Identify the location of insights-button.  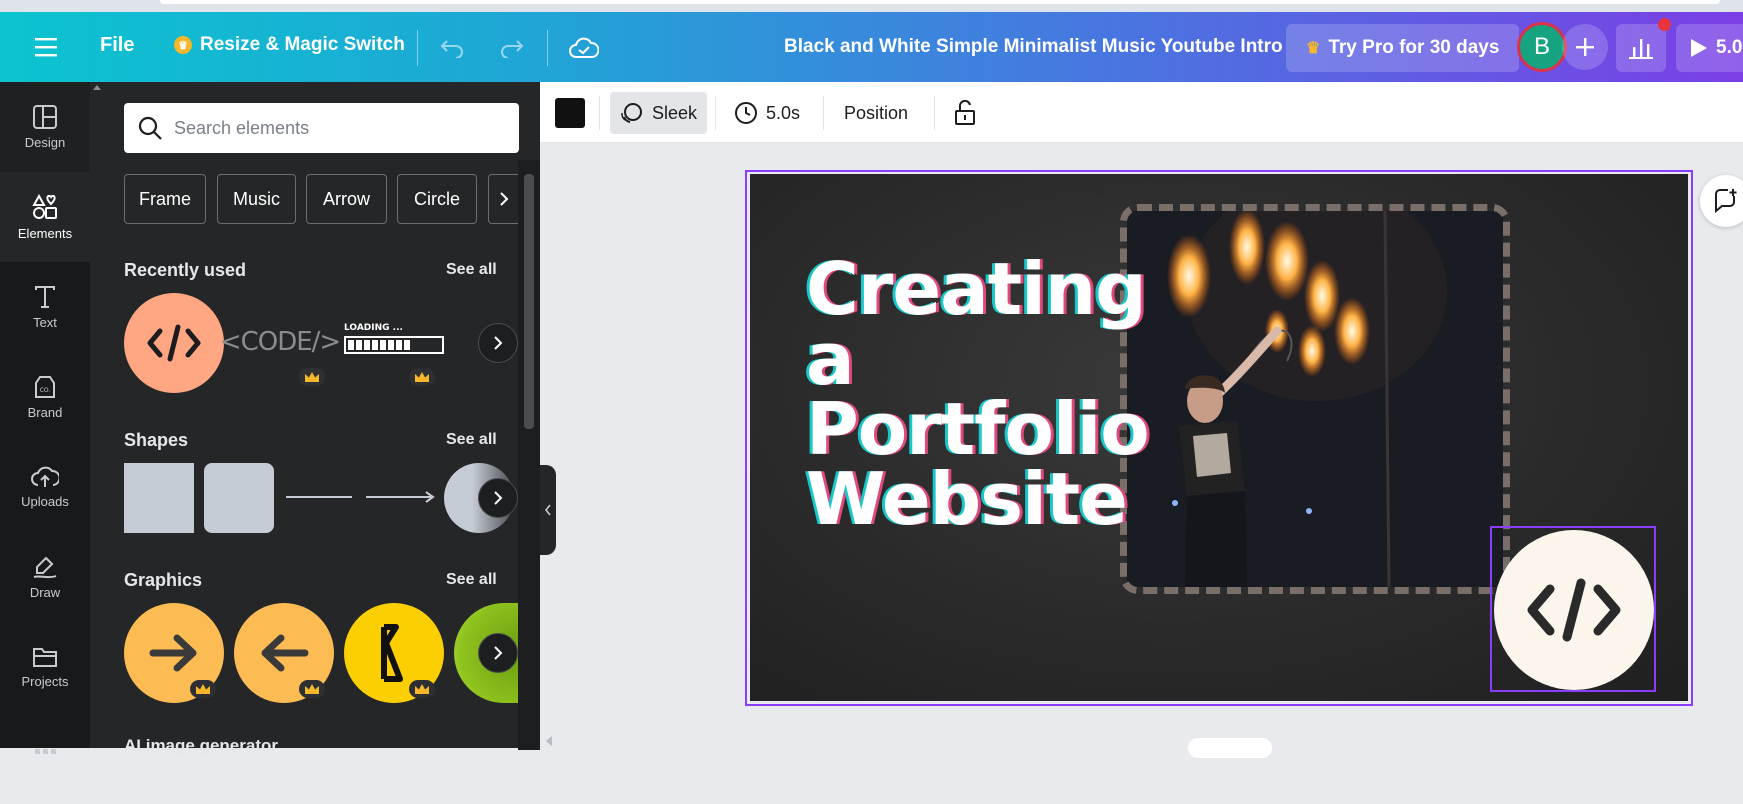
(1641, 48).